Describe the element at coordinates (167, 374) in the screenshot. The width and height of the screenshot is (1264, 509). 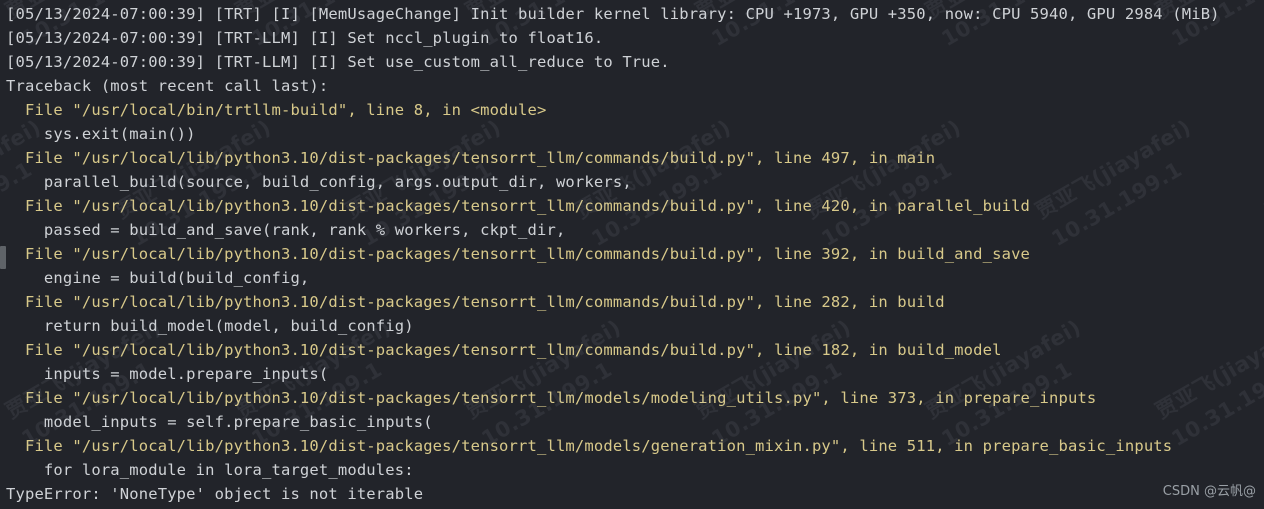
I see `traceback-frame-code: inputs = model.prepare_inputs(` at that location.